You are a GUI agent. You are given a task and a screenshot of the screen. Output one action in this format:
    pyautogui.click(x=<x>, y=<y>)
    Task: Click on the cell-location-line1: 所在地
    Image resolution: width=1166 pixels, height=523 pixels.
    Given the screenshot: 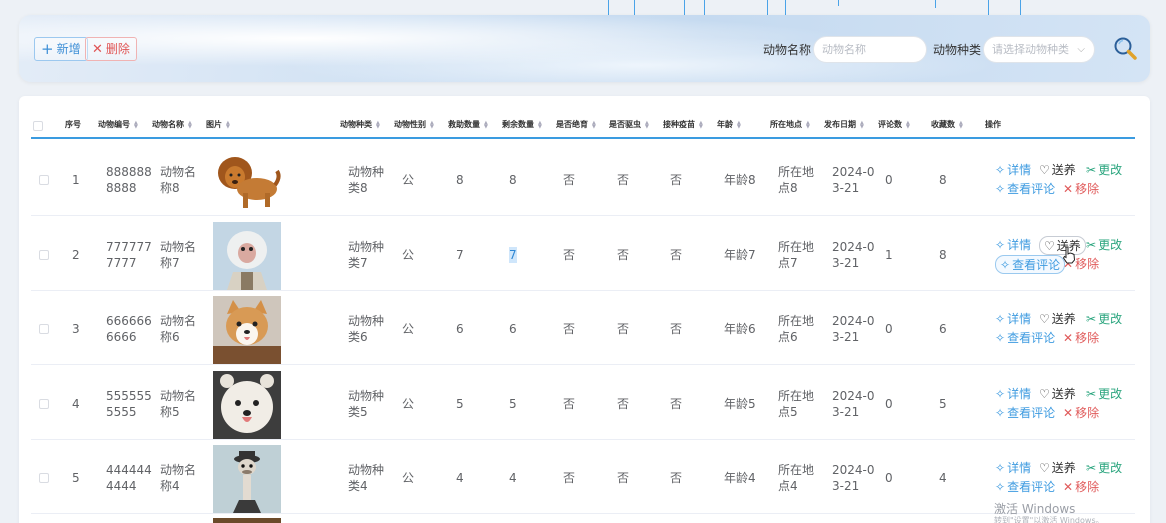 What is the action you would take?
    pyautogui.click(x=796, y=247)
    